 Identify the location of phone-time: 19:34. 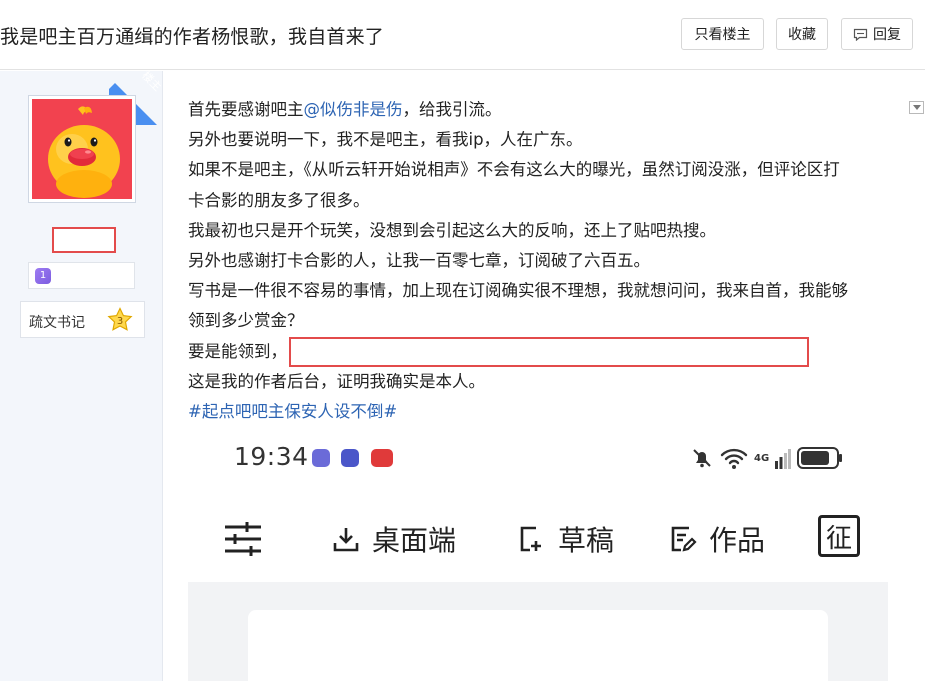
(271, 456).